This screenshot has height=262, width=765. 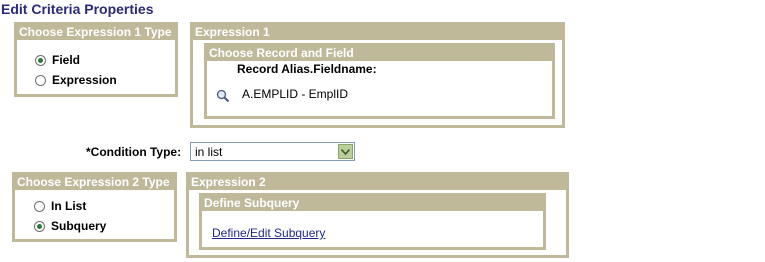 I want to click on define-subquery-header: Define Subquery, so click(x=252, y=203).